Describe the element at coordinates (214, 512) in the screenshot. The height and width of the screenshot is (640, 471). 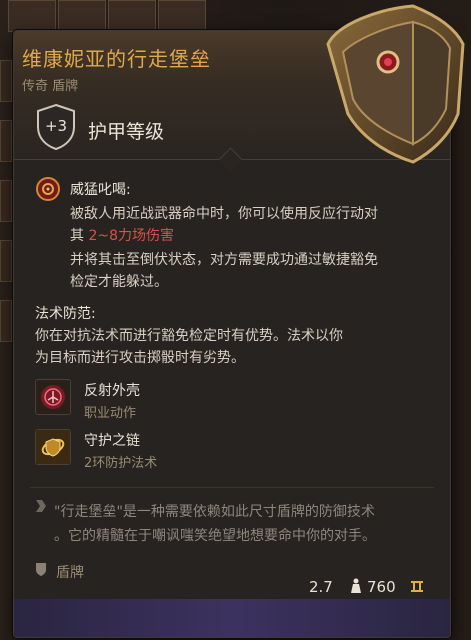
I see `flavor-text-line: "行走堡垒"是一种需要依赖如此尺寸盾牌的防御技术` at that location.